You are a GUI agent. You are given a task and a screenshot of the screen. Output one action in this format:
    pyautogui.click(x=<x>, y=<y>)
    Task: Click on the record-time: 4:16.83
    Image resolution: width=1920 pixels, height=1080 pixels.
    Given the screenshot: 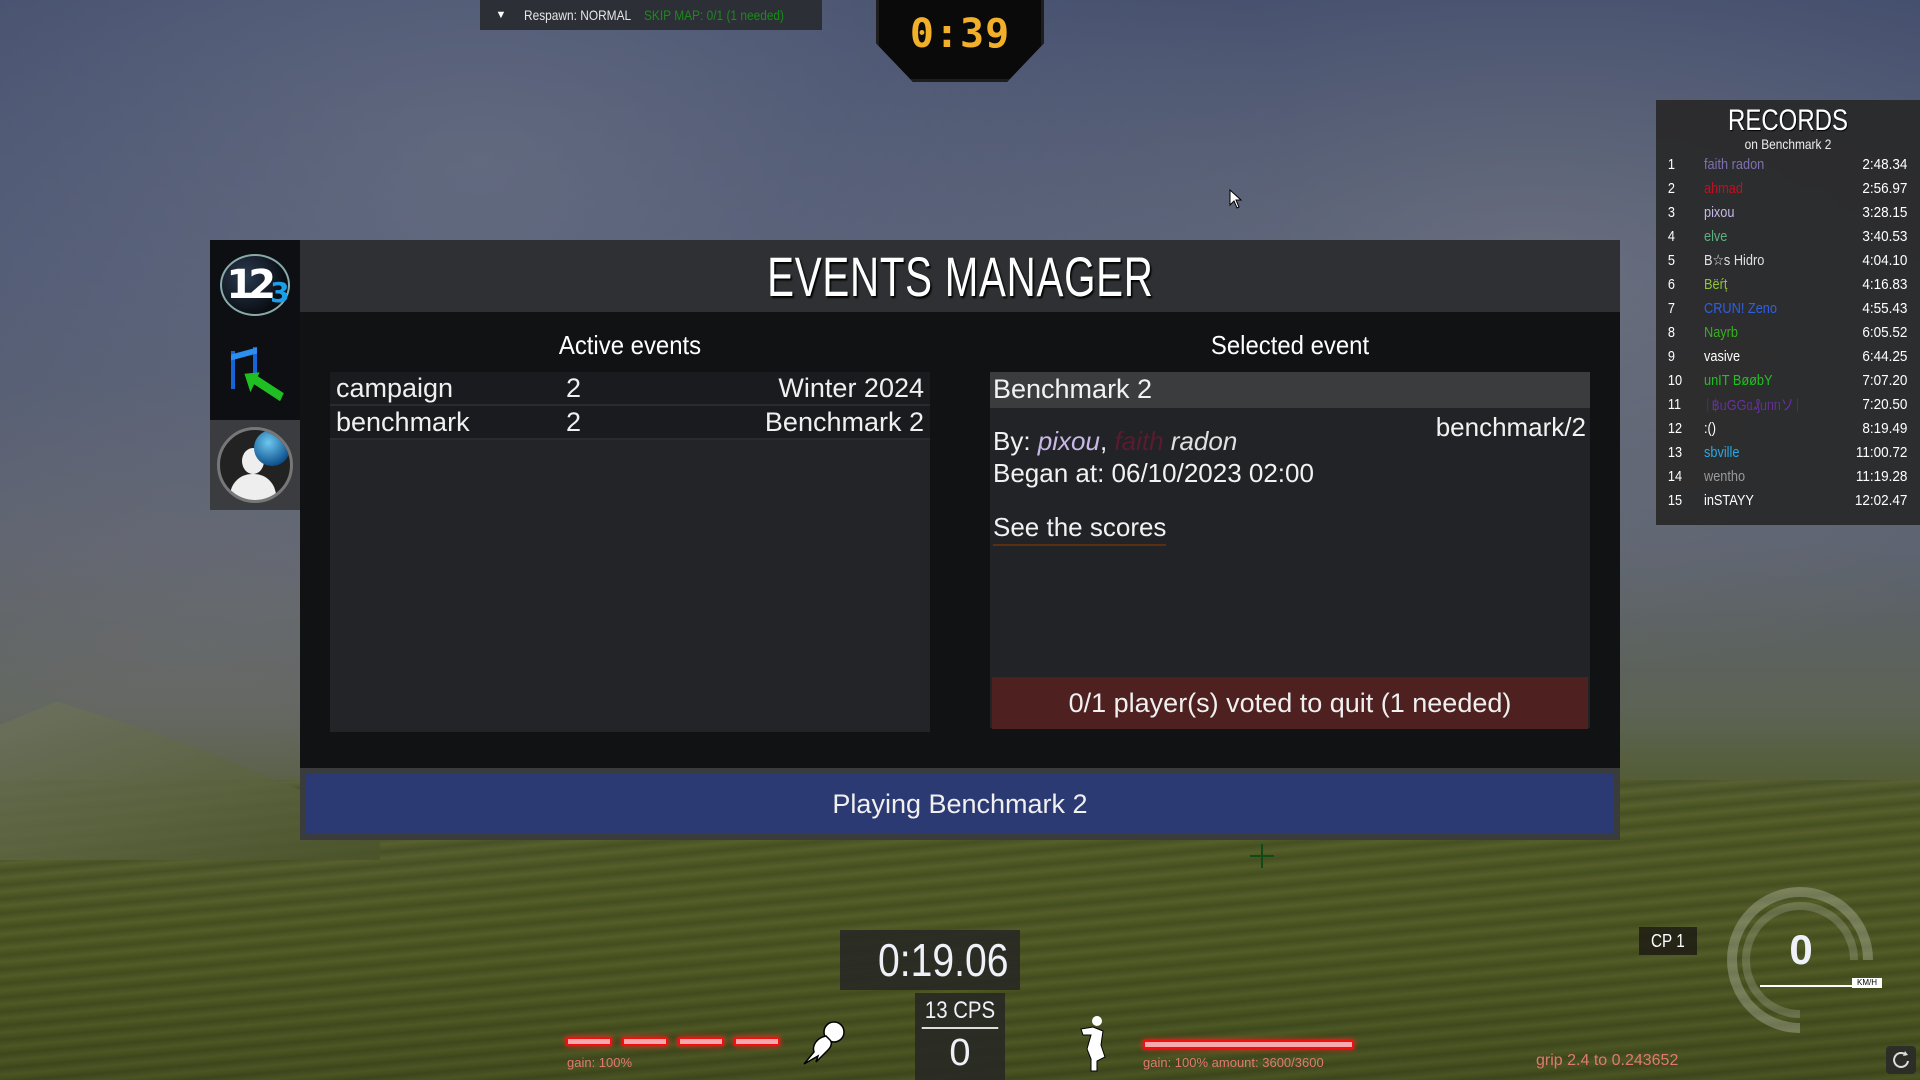 What is the action you would take?
    pyautogui.click(x=1885, y=284)
    